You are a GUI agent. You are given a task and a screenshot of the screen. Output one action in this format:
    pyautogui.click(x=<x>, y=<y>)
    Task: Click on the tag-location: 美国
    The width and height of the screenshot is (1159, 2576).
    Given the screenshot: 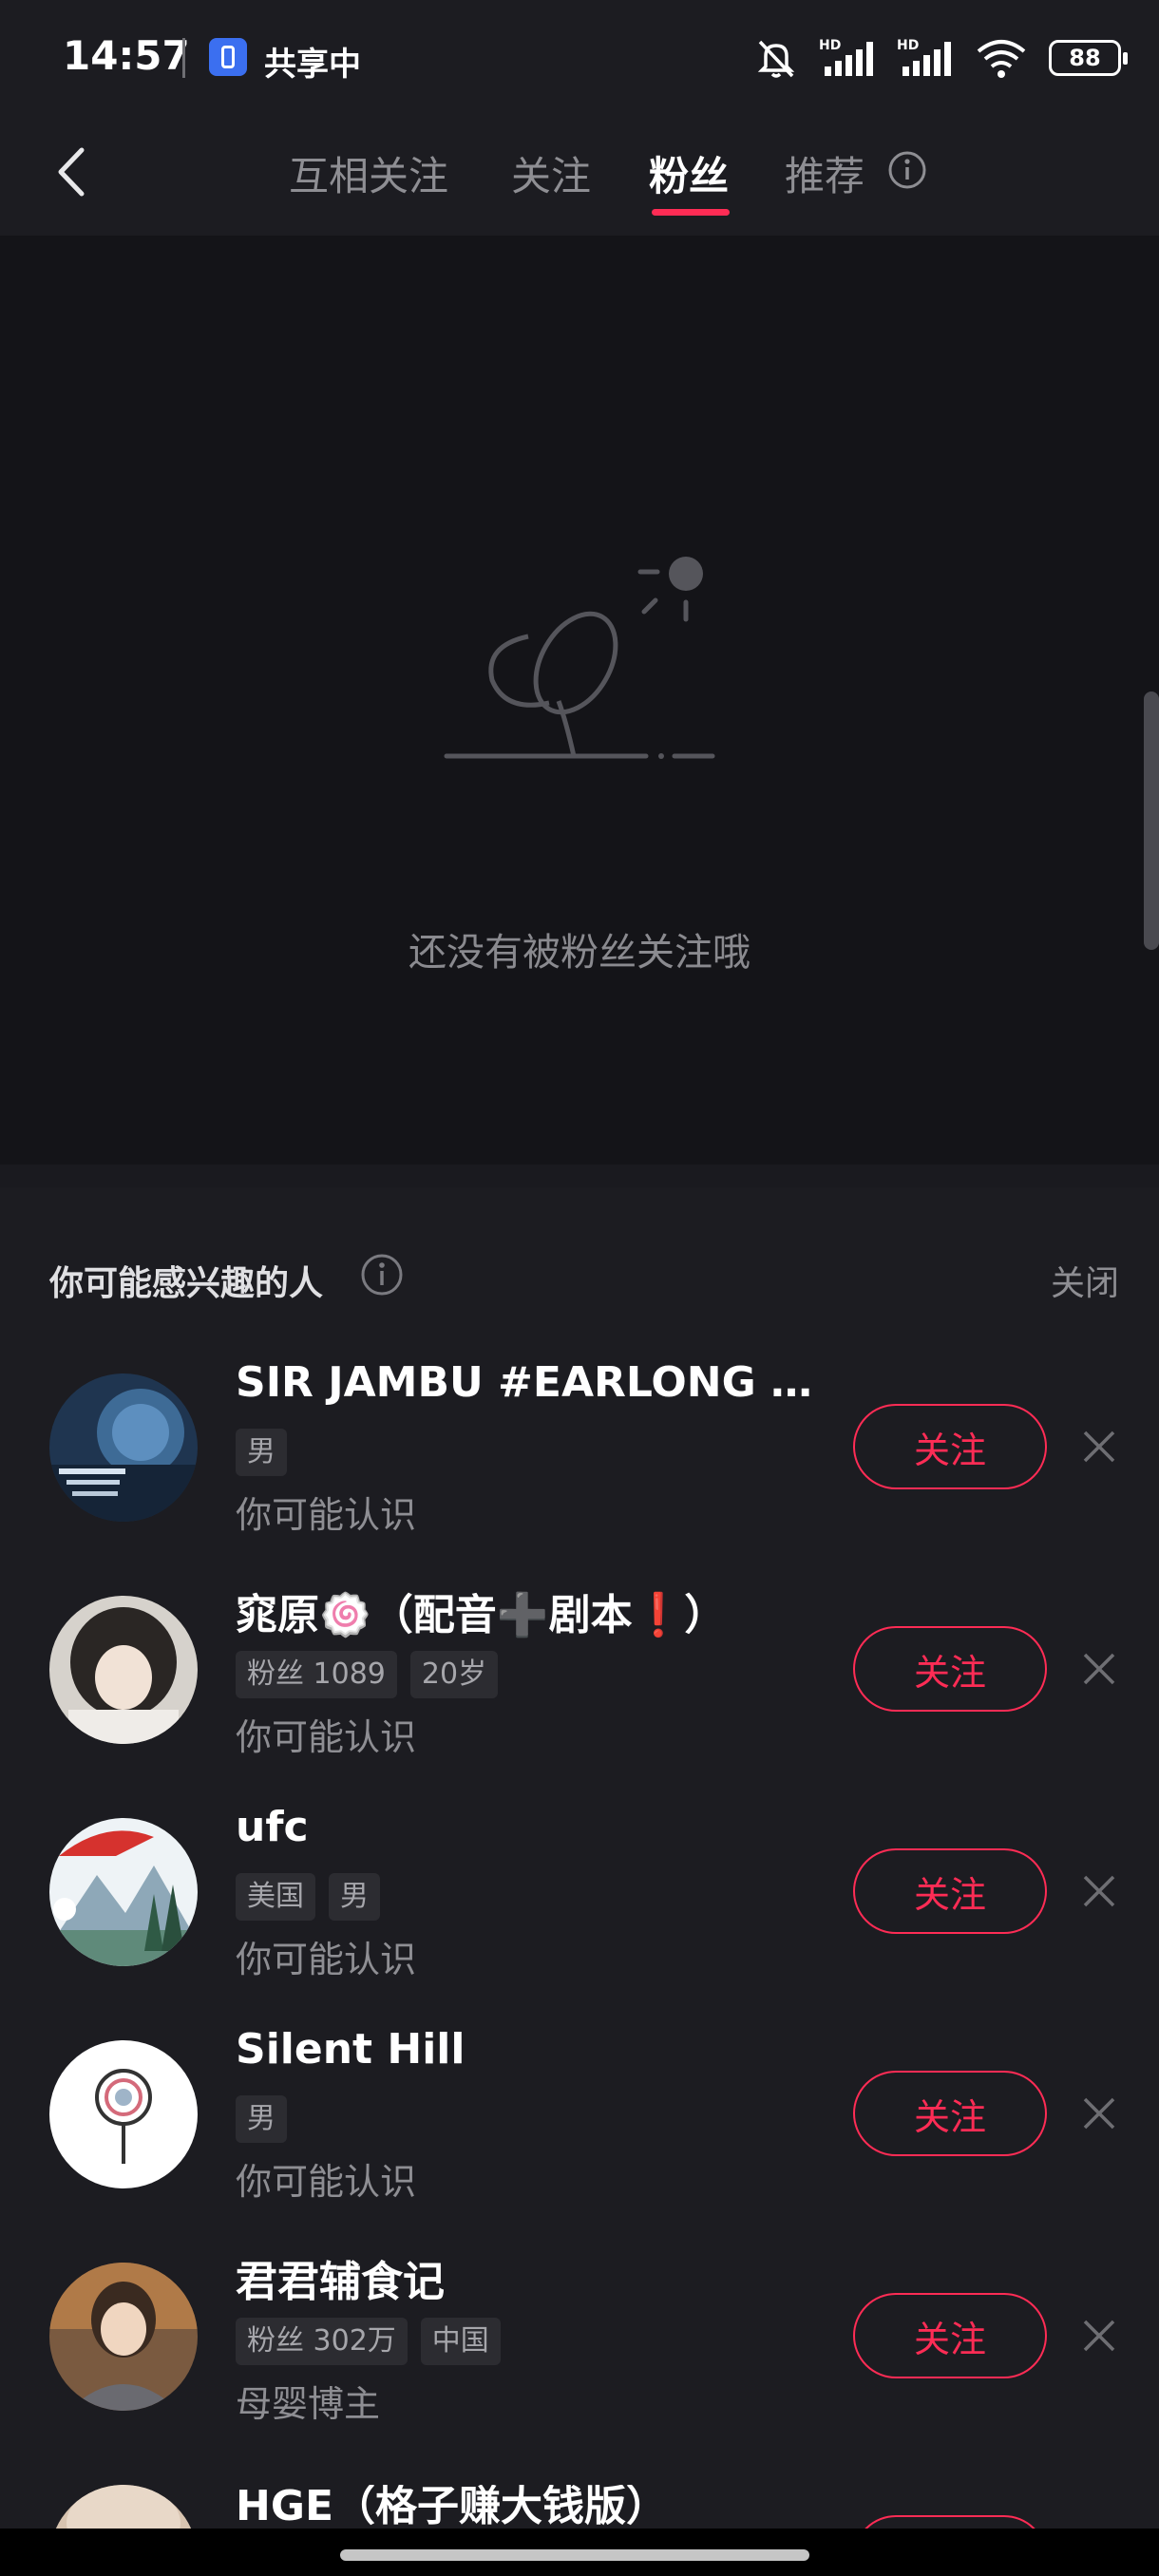 What is the action you would take?
    pyautogui.click(x=275, y=1897)
    